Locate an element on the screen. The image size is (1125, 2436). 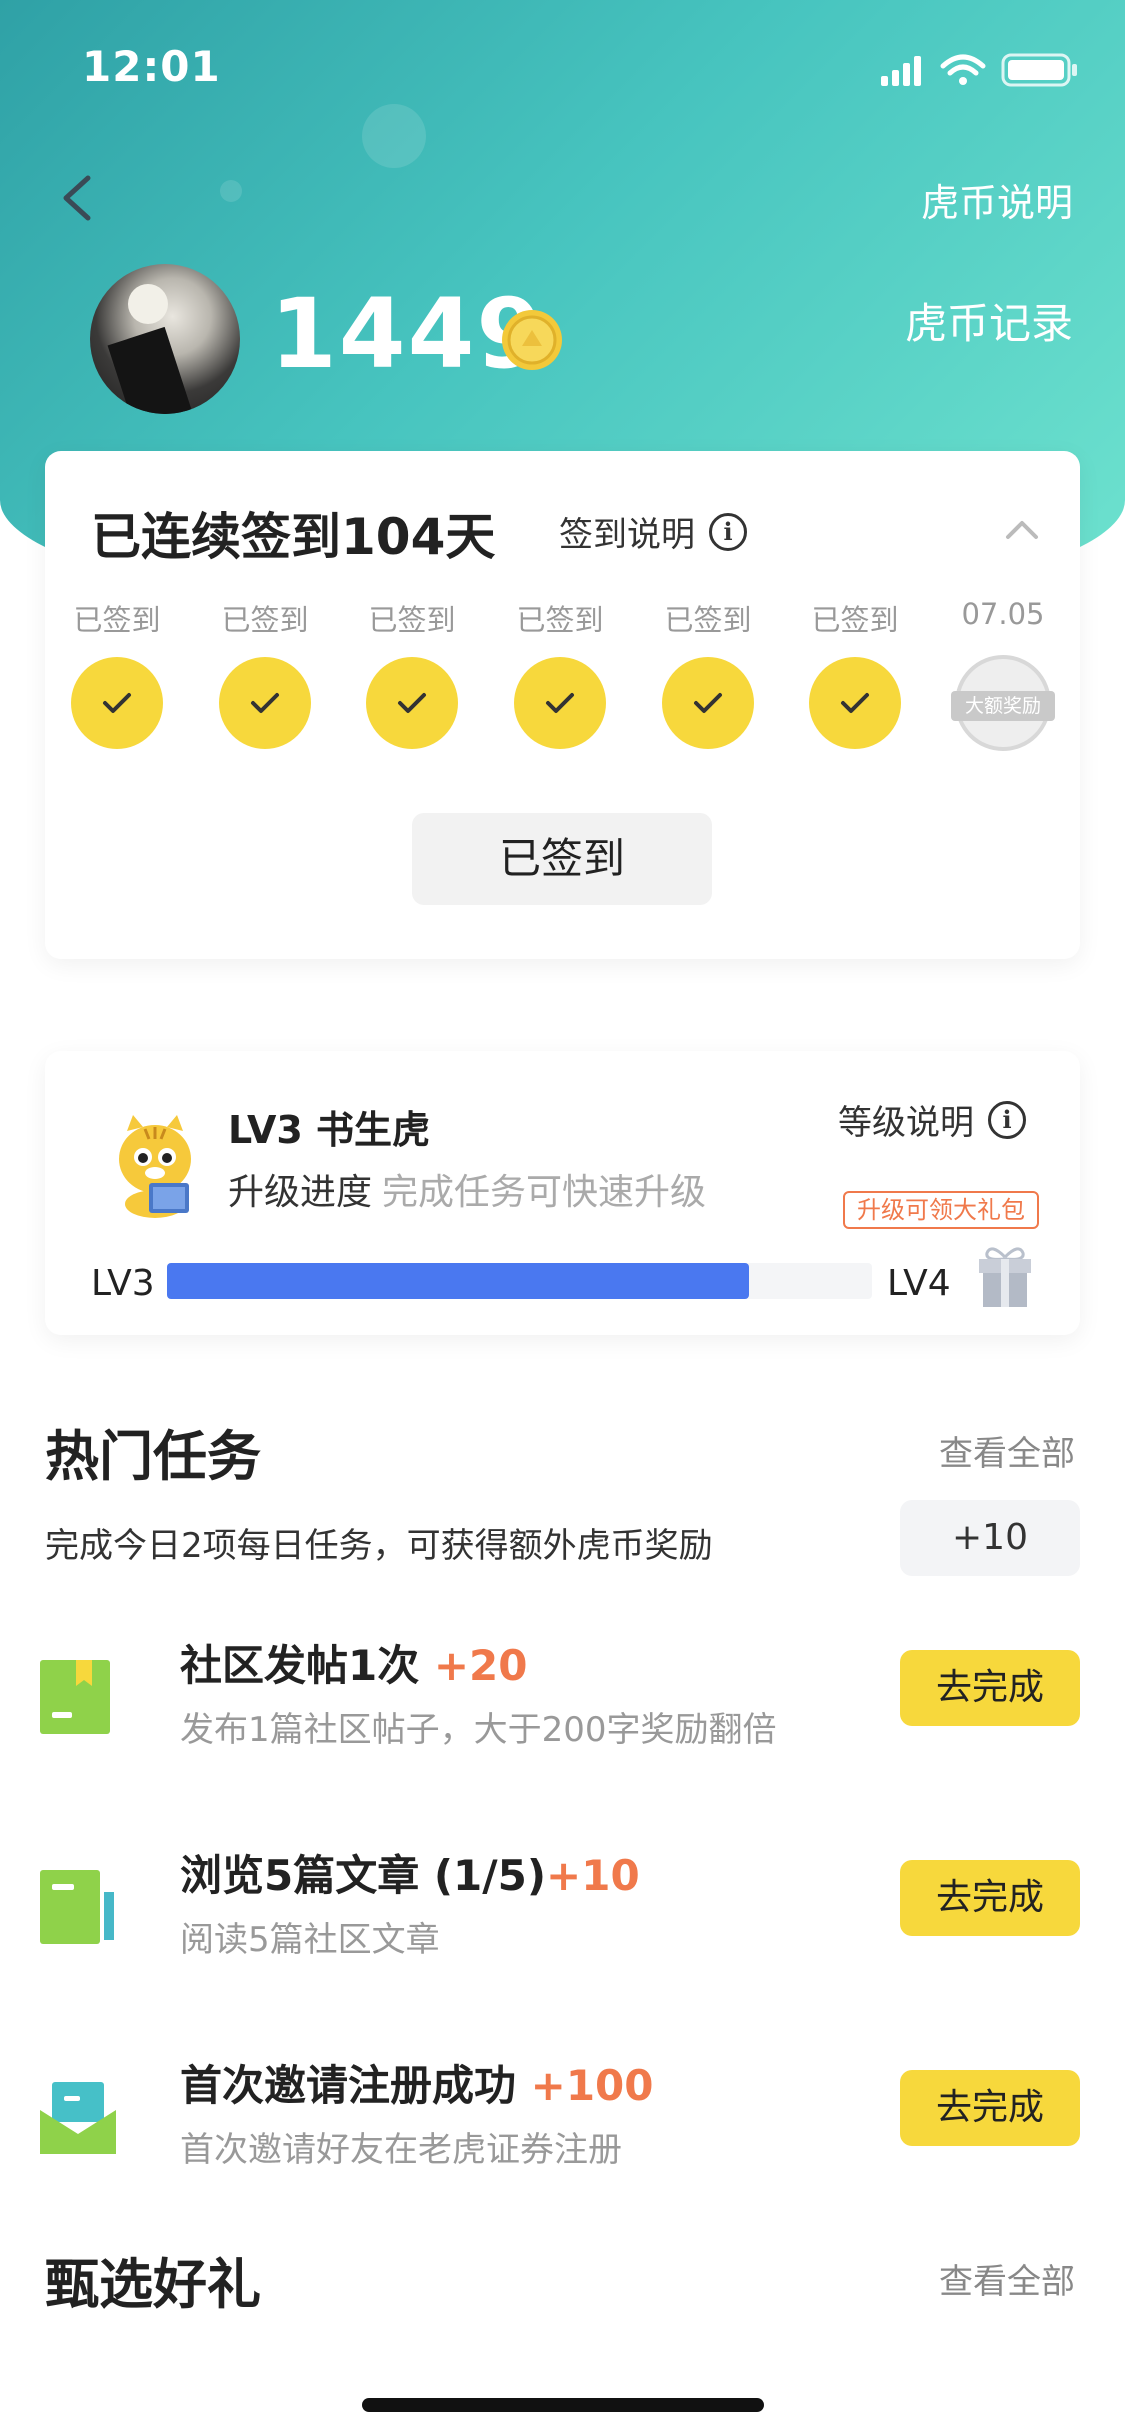
task-reward: +10 is located at coordinates (593, 1875).